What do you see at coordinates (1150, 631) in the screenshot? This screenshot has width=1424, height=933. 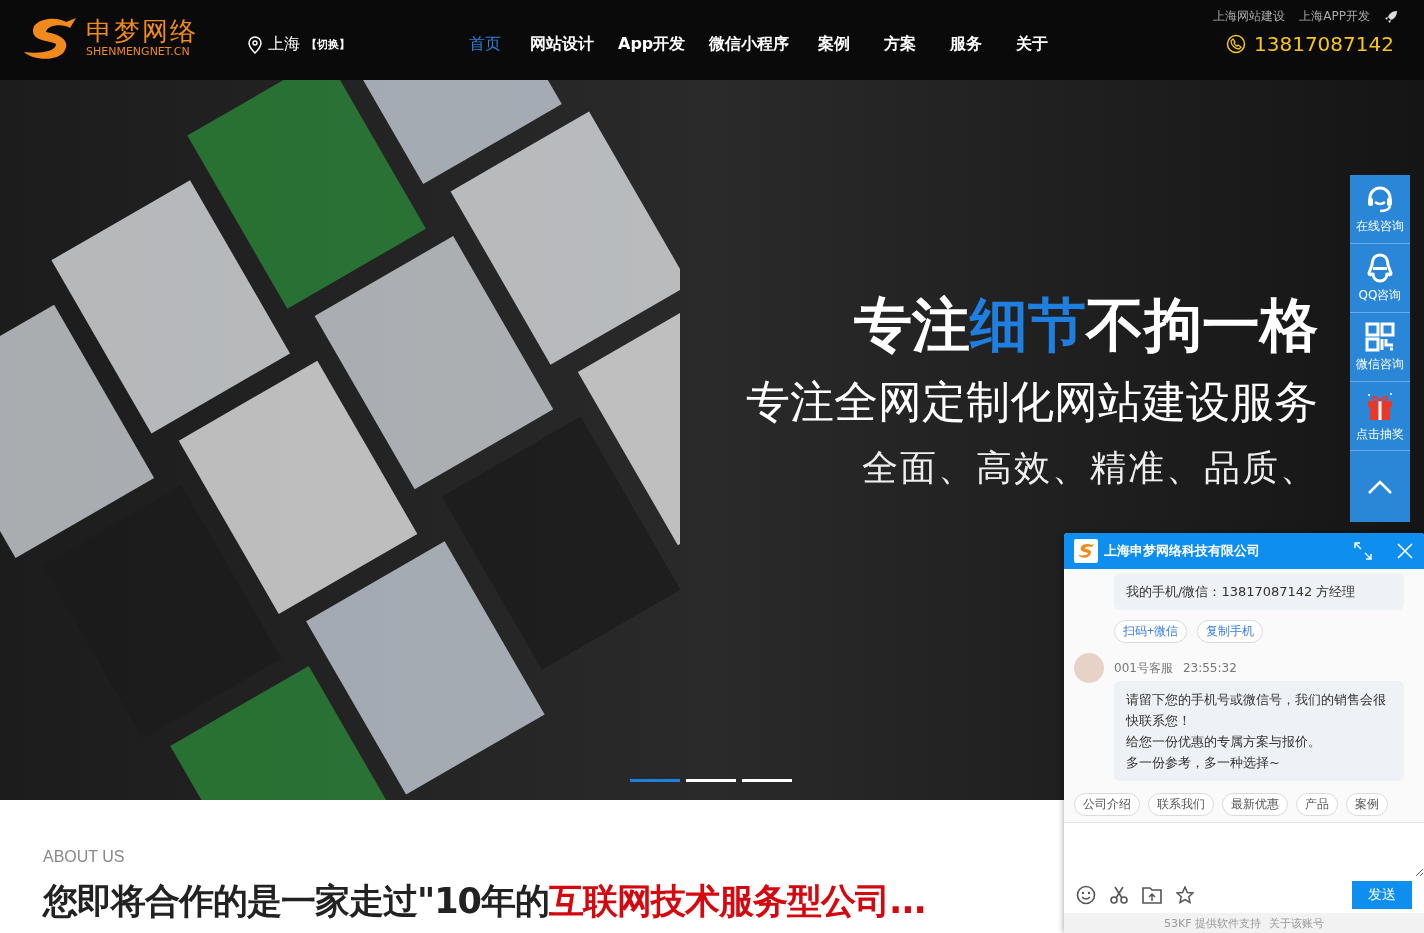 I see `chat-action-button: 扫码+微信` at bounding box center [1150, 631].